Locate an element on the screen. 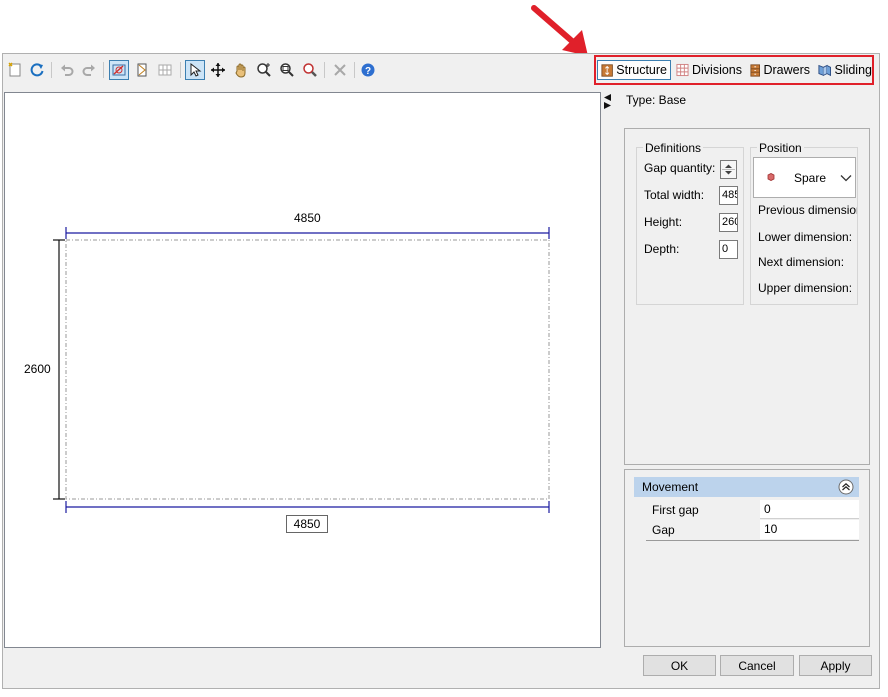  next-dimension-label: Next dimension: is located at coordinates (801, 262).